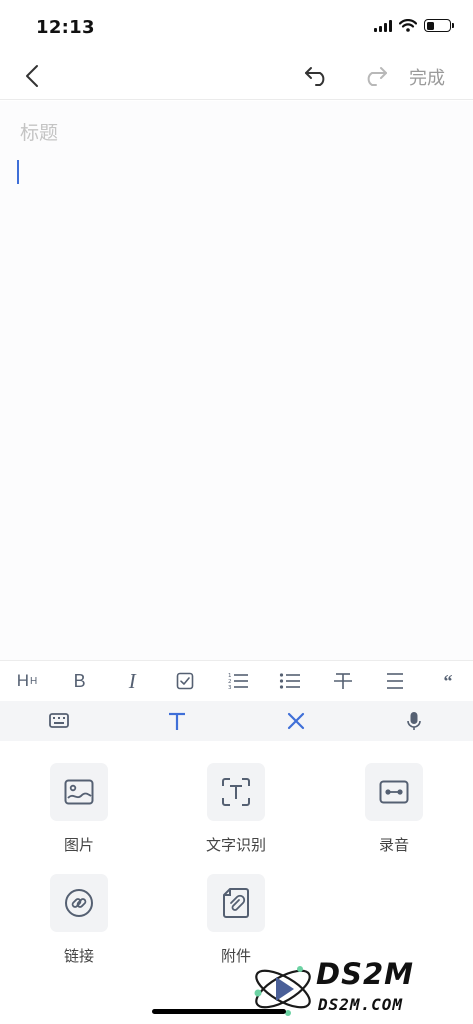  I want to click on chevron-left-icon, so click(32, 76).